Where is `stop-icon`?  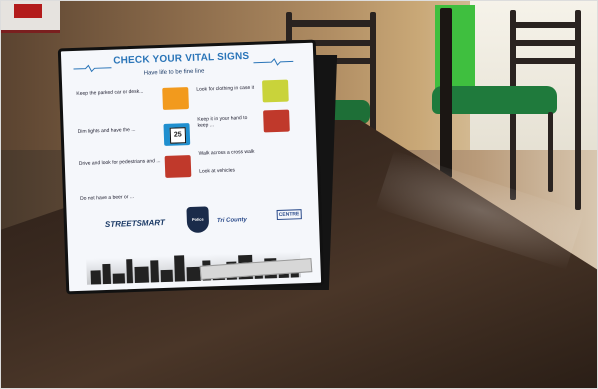
stop-icon is located at coordinates (276, 121).